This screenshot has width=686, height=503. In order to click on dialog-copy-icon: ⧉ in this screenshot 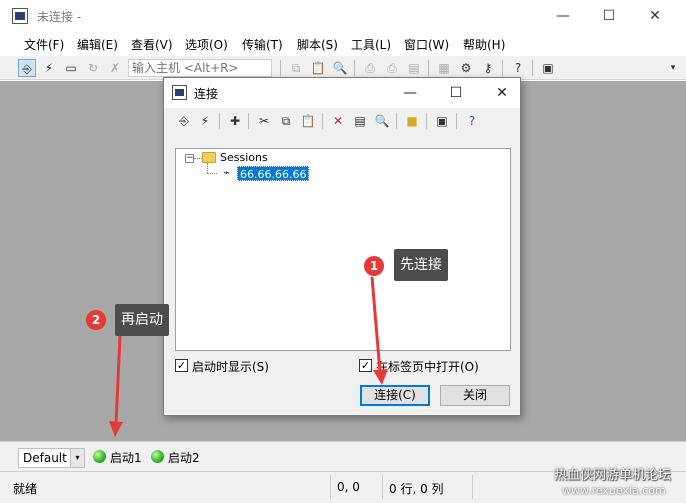, I will do `click(286, 121)`.